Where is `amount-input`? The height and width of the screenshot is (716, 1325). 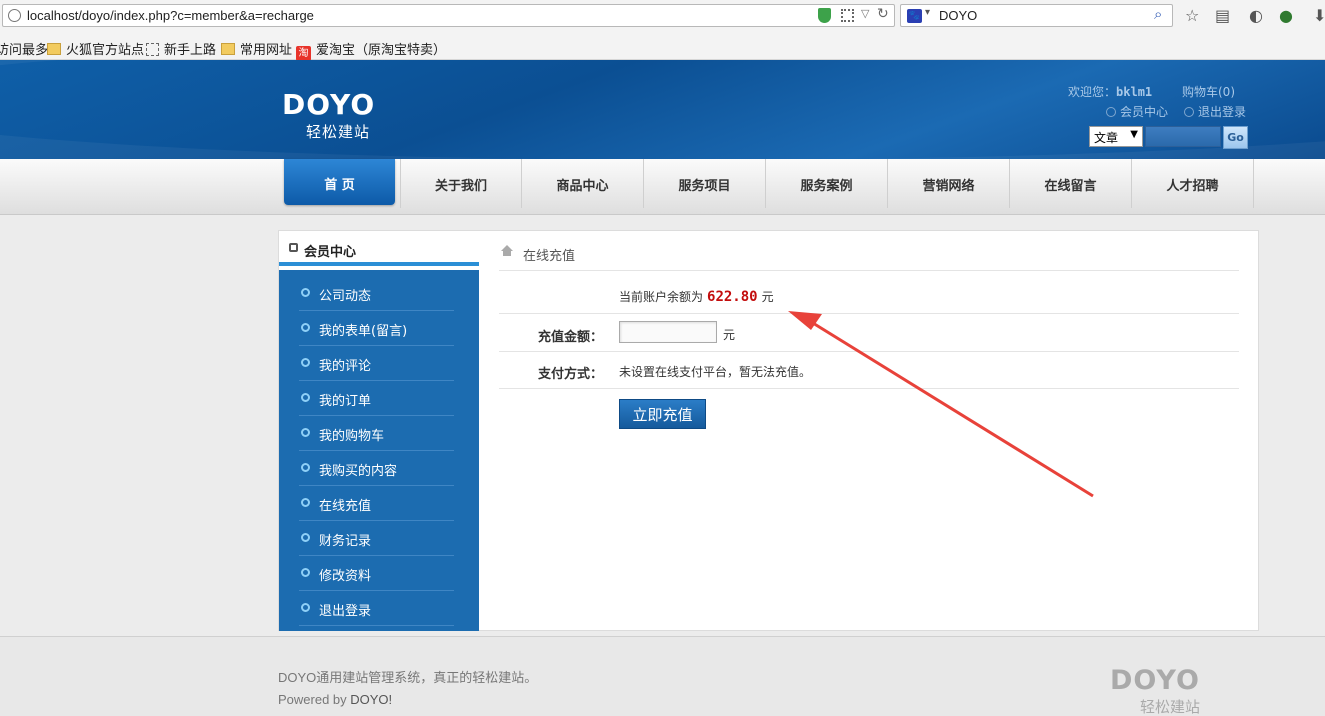 amount-input is located at coordinates (668, 332).